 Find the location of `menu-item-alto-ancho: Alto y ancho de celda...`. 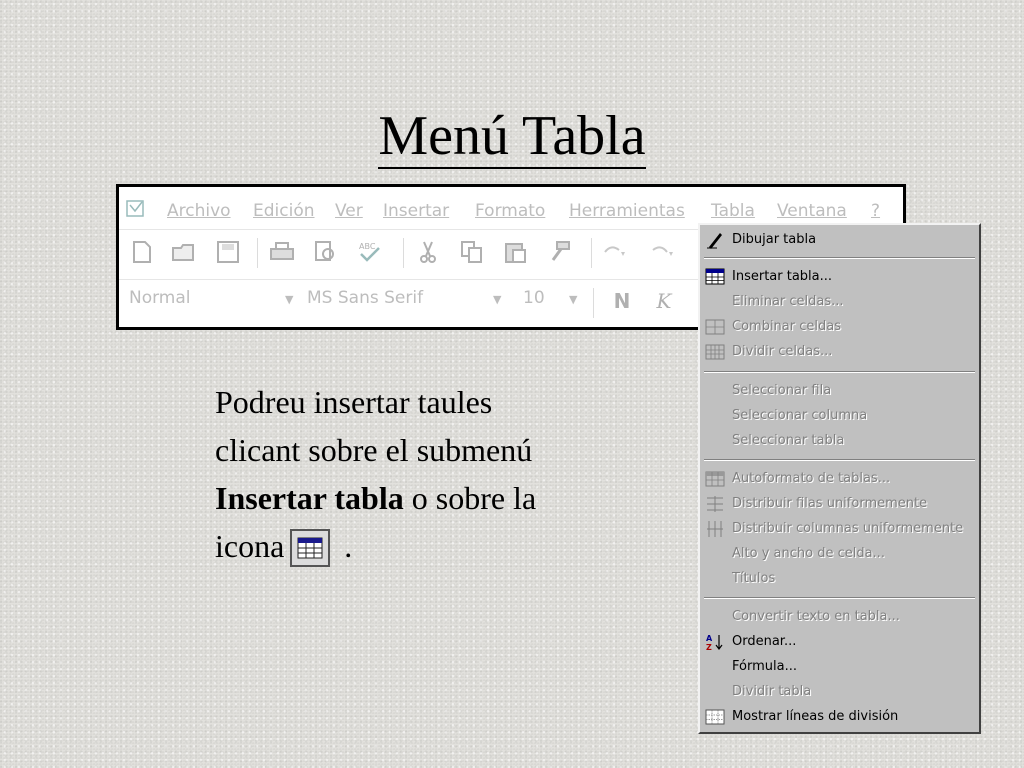

menu-item-alto-ancho: Alto y ancho de celda... is located at coordinates (839, 554).